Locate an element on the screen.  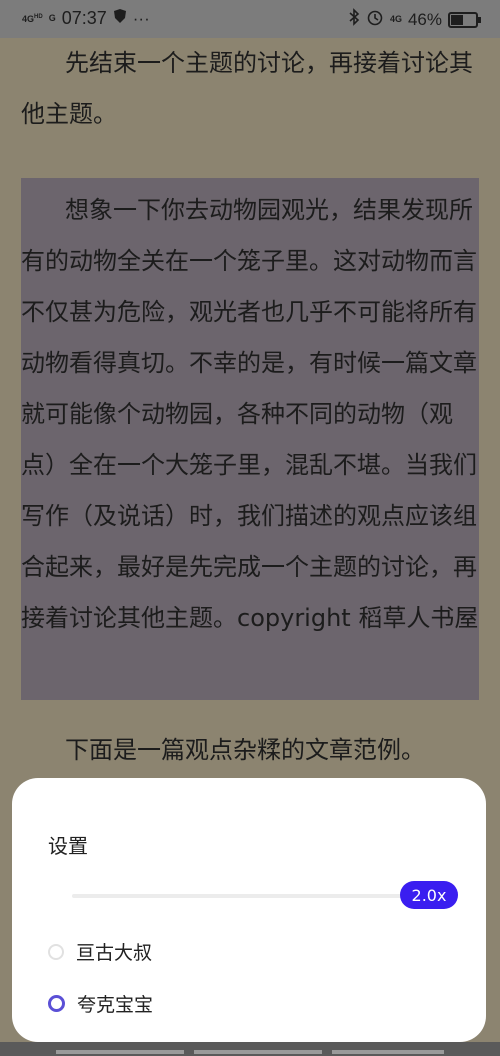
voice-option-label: 亘古大叔 is located at coordinates (114, 953).